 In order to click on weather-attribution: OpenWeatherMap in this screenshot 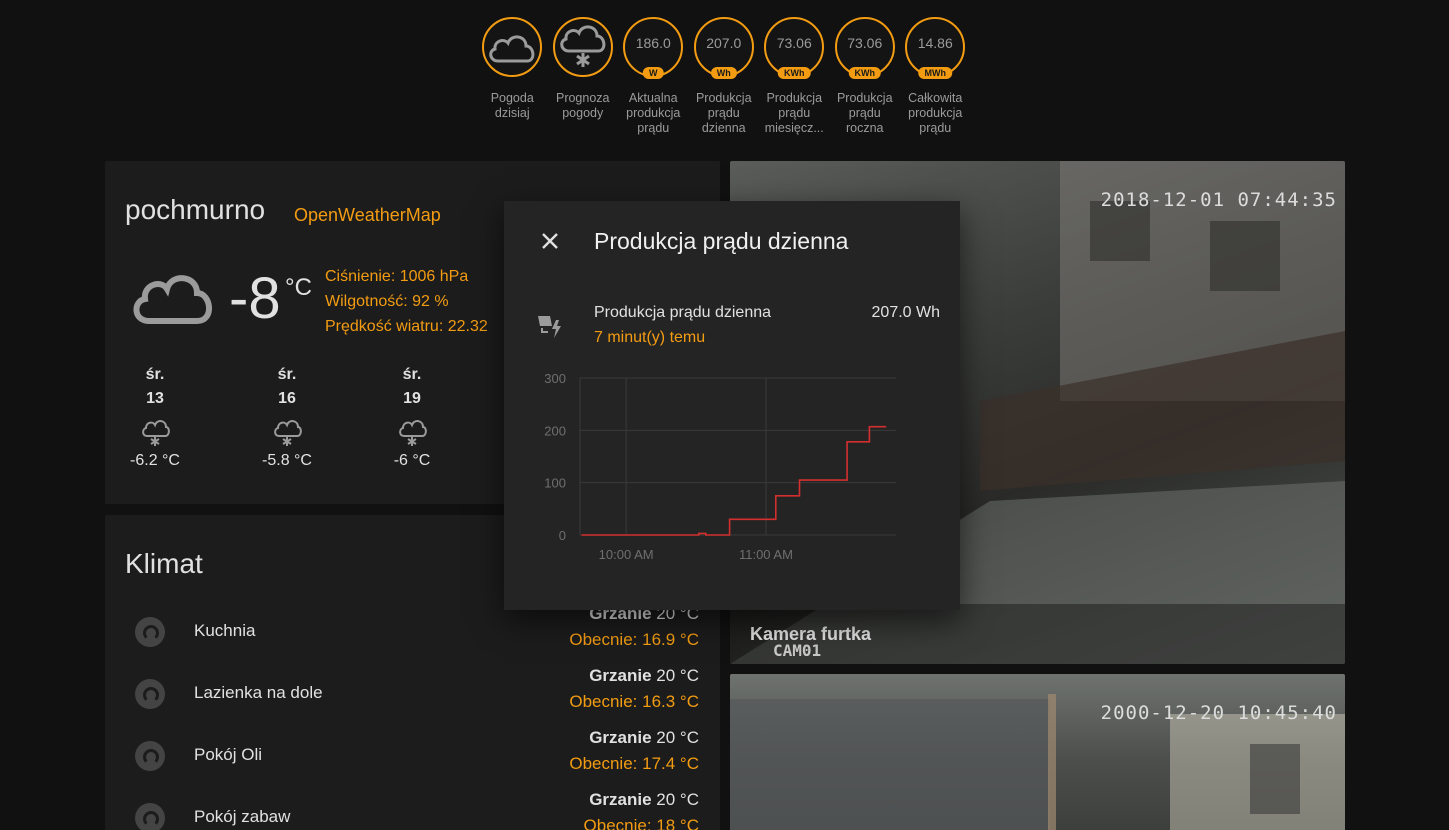, I will do `click(367, 215)`.